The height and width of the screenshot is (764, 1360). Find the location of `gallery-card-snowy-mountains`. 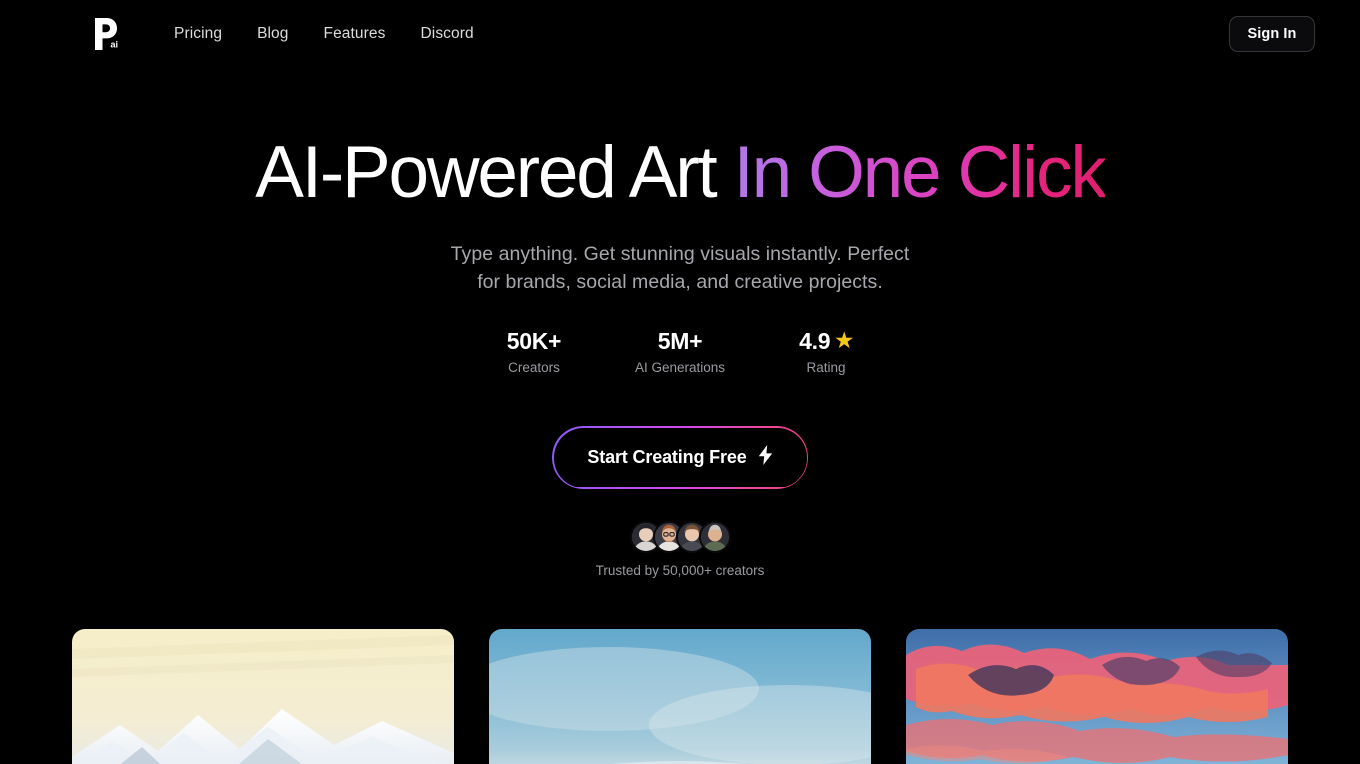

gallery-card-snowy-mountains is located at coordinates (263, 696).